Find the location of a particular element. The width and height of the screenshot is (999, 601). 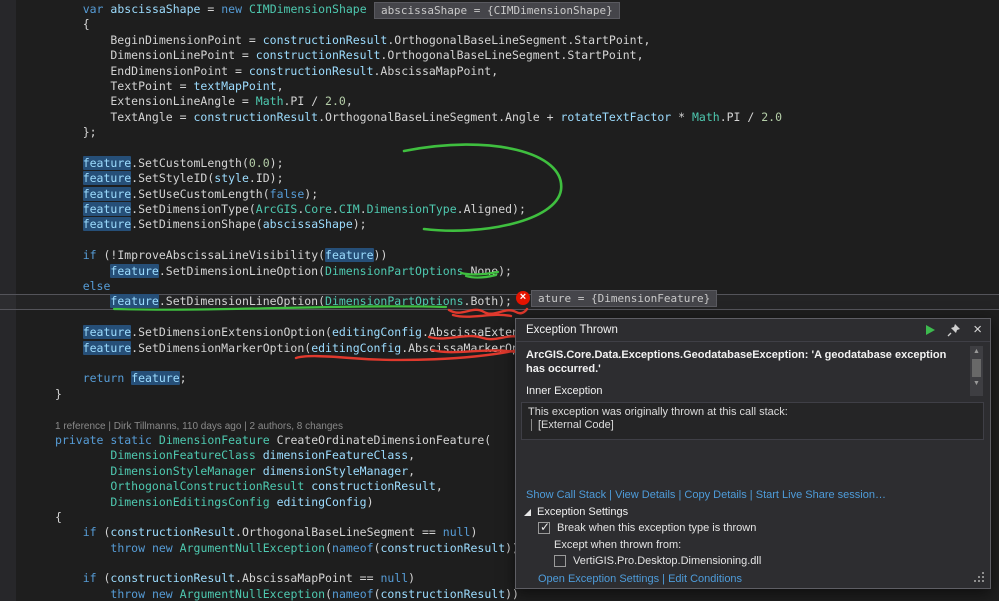

code-token: 0.0 is located at coordinates (259, 162).